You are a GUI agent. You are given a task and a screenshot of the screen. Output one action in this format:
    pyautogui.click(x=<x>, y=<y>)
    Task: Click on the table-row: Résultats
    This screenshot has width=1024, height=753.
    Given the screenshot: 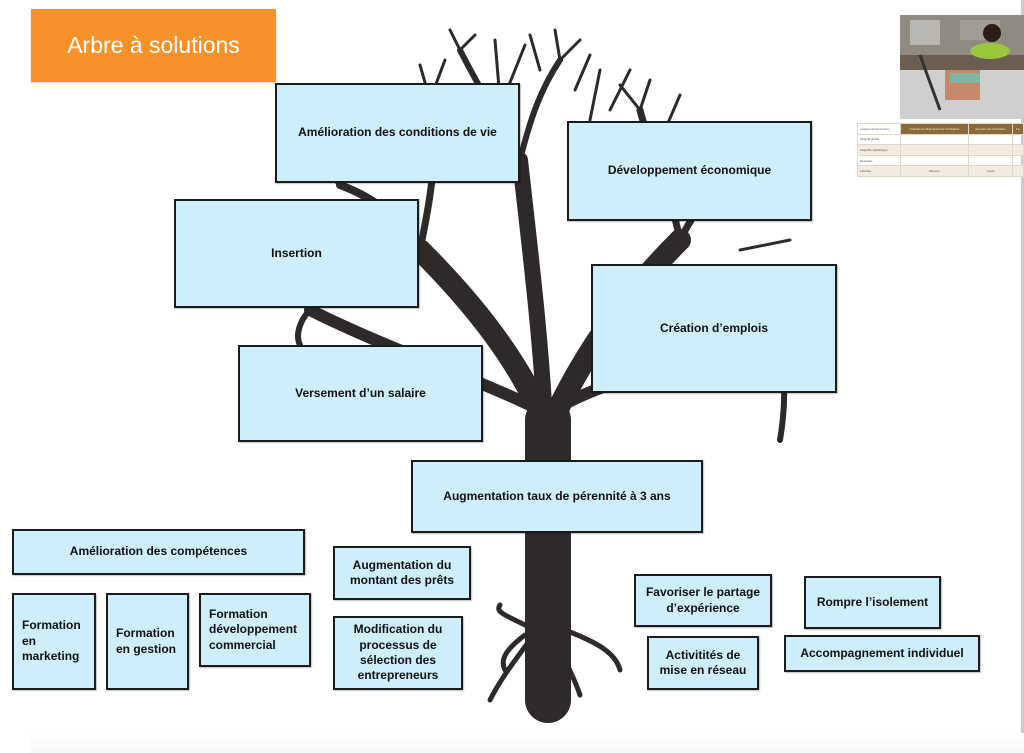 What is the action you would take?
    pyautogui.click(x=940, y=160)
    